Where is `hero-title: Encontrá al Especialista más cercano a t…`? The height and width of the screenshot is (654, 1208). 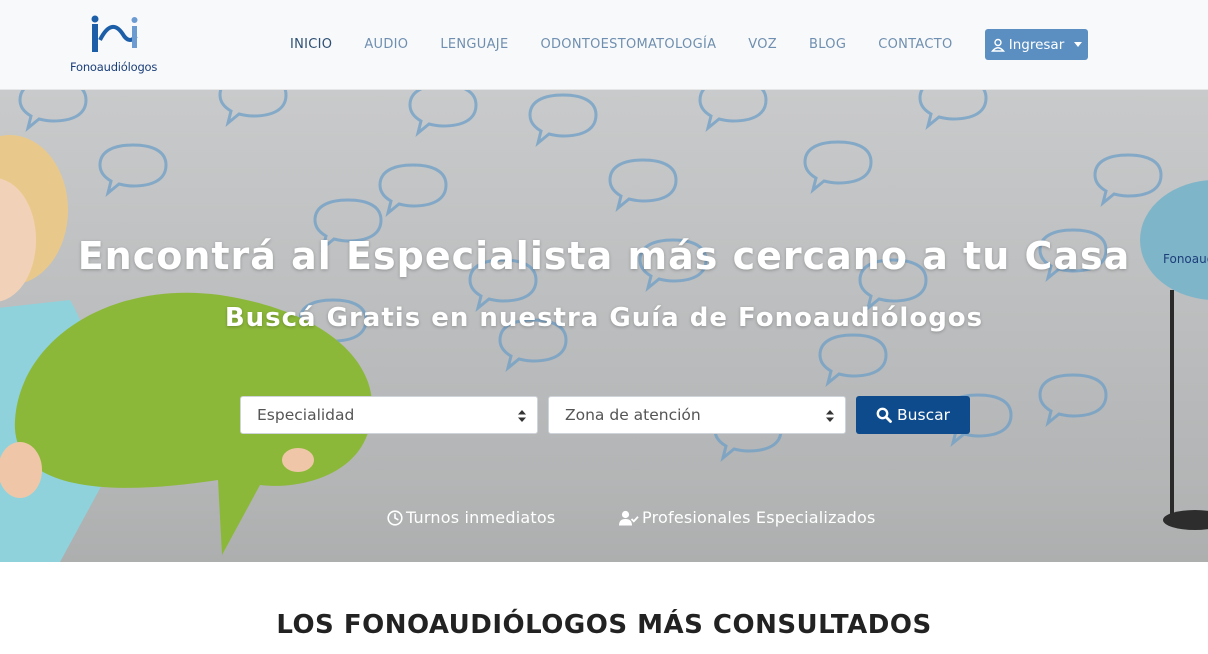
hero-title: Encontrá al Especialista más cercano a t… is located at coordinates (604, 256).